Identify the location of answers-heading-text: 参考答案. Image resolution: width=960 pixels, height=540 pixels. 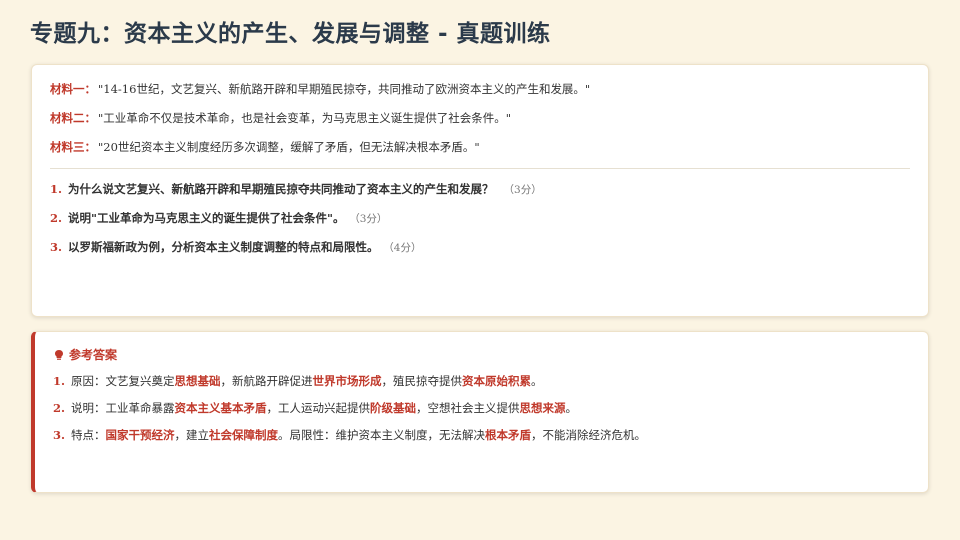
(93, 355).